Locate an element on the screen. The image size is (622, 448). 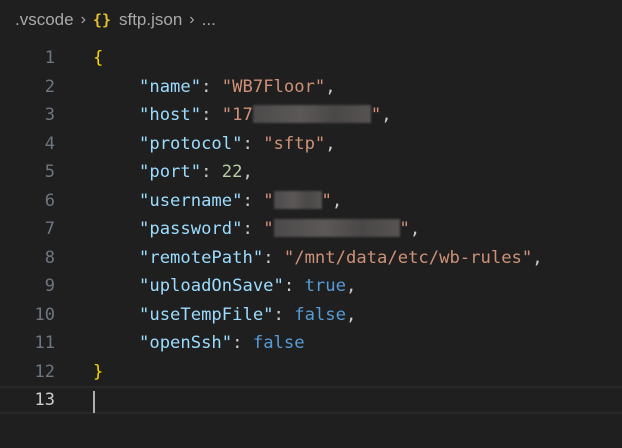
code-line: 10 "useTempFile": false, is located at coordinates (311, 315).